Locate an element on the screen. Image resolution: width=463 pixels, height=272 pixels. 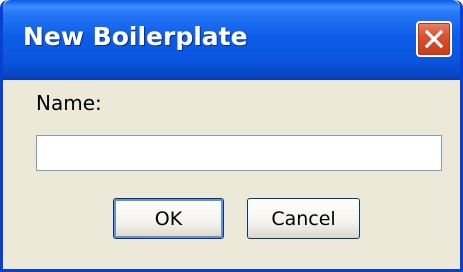
name-input is located at coordinates (239, 153).